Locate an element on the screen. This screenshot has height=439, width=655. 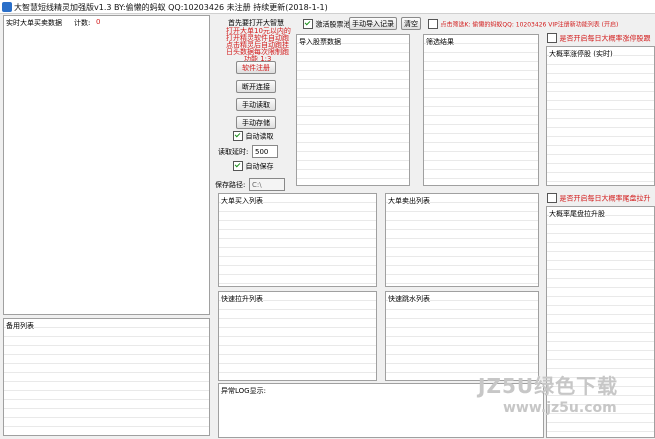
realtime-data-title: 实时大单买卖数据 is located at coordinates (34, 23).